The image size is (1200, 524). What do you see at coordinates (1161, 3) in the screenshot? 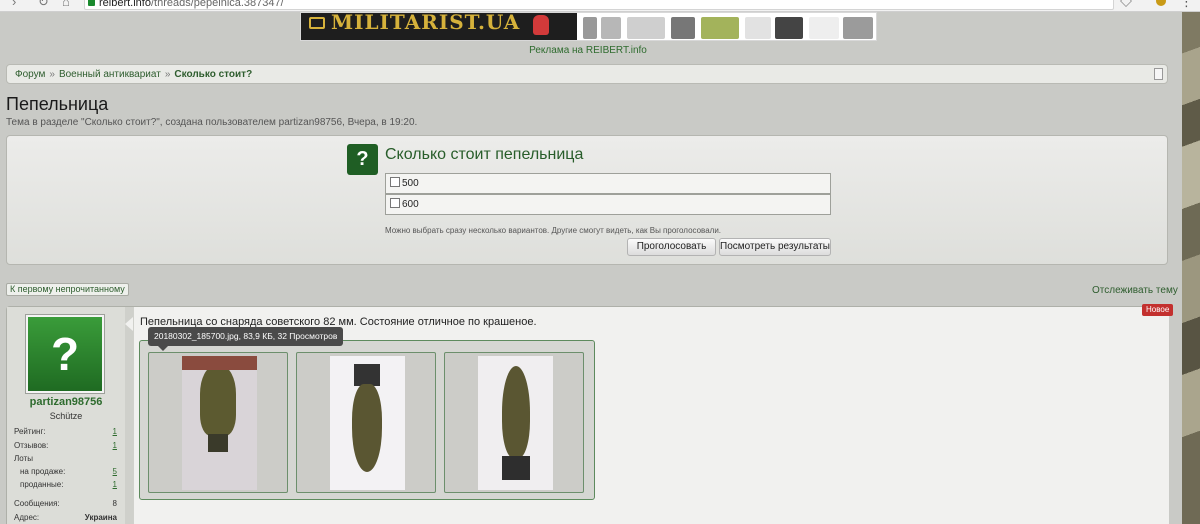
I see `extension-icon` at bounding box center [1161, 3].